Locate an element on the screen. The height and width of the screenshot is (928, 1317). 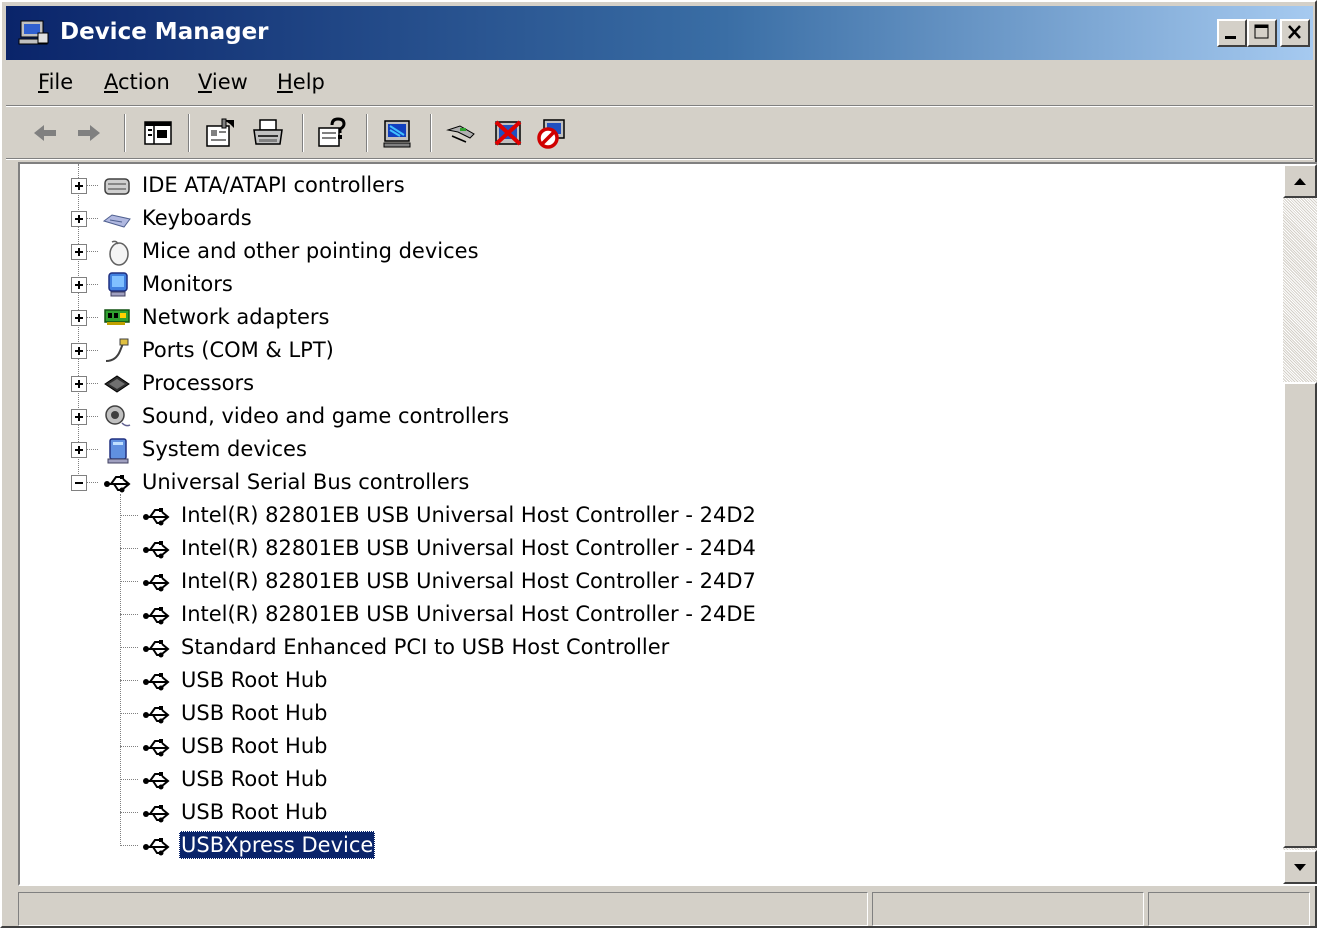
menu-action: Action is located at coordinates (137, 82).